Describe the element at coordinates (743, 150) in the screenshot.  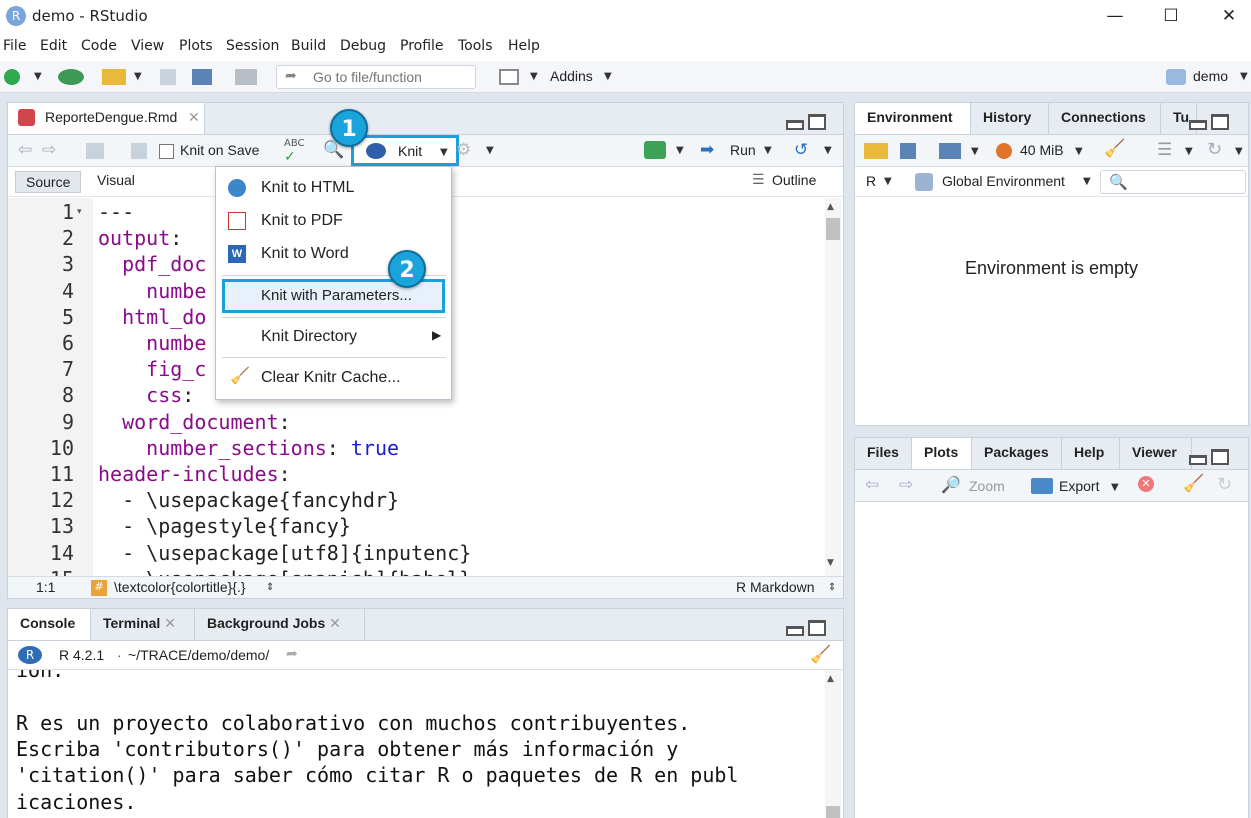
I see `run-button: Run` at that location.